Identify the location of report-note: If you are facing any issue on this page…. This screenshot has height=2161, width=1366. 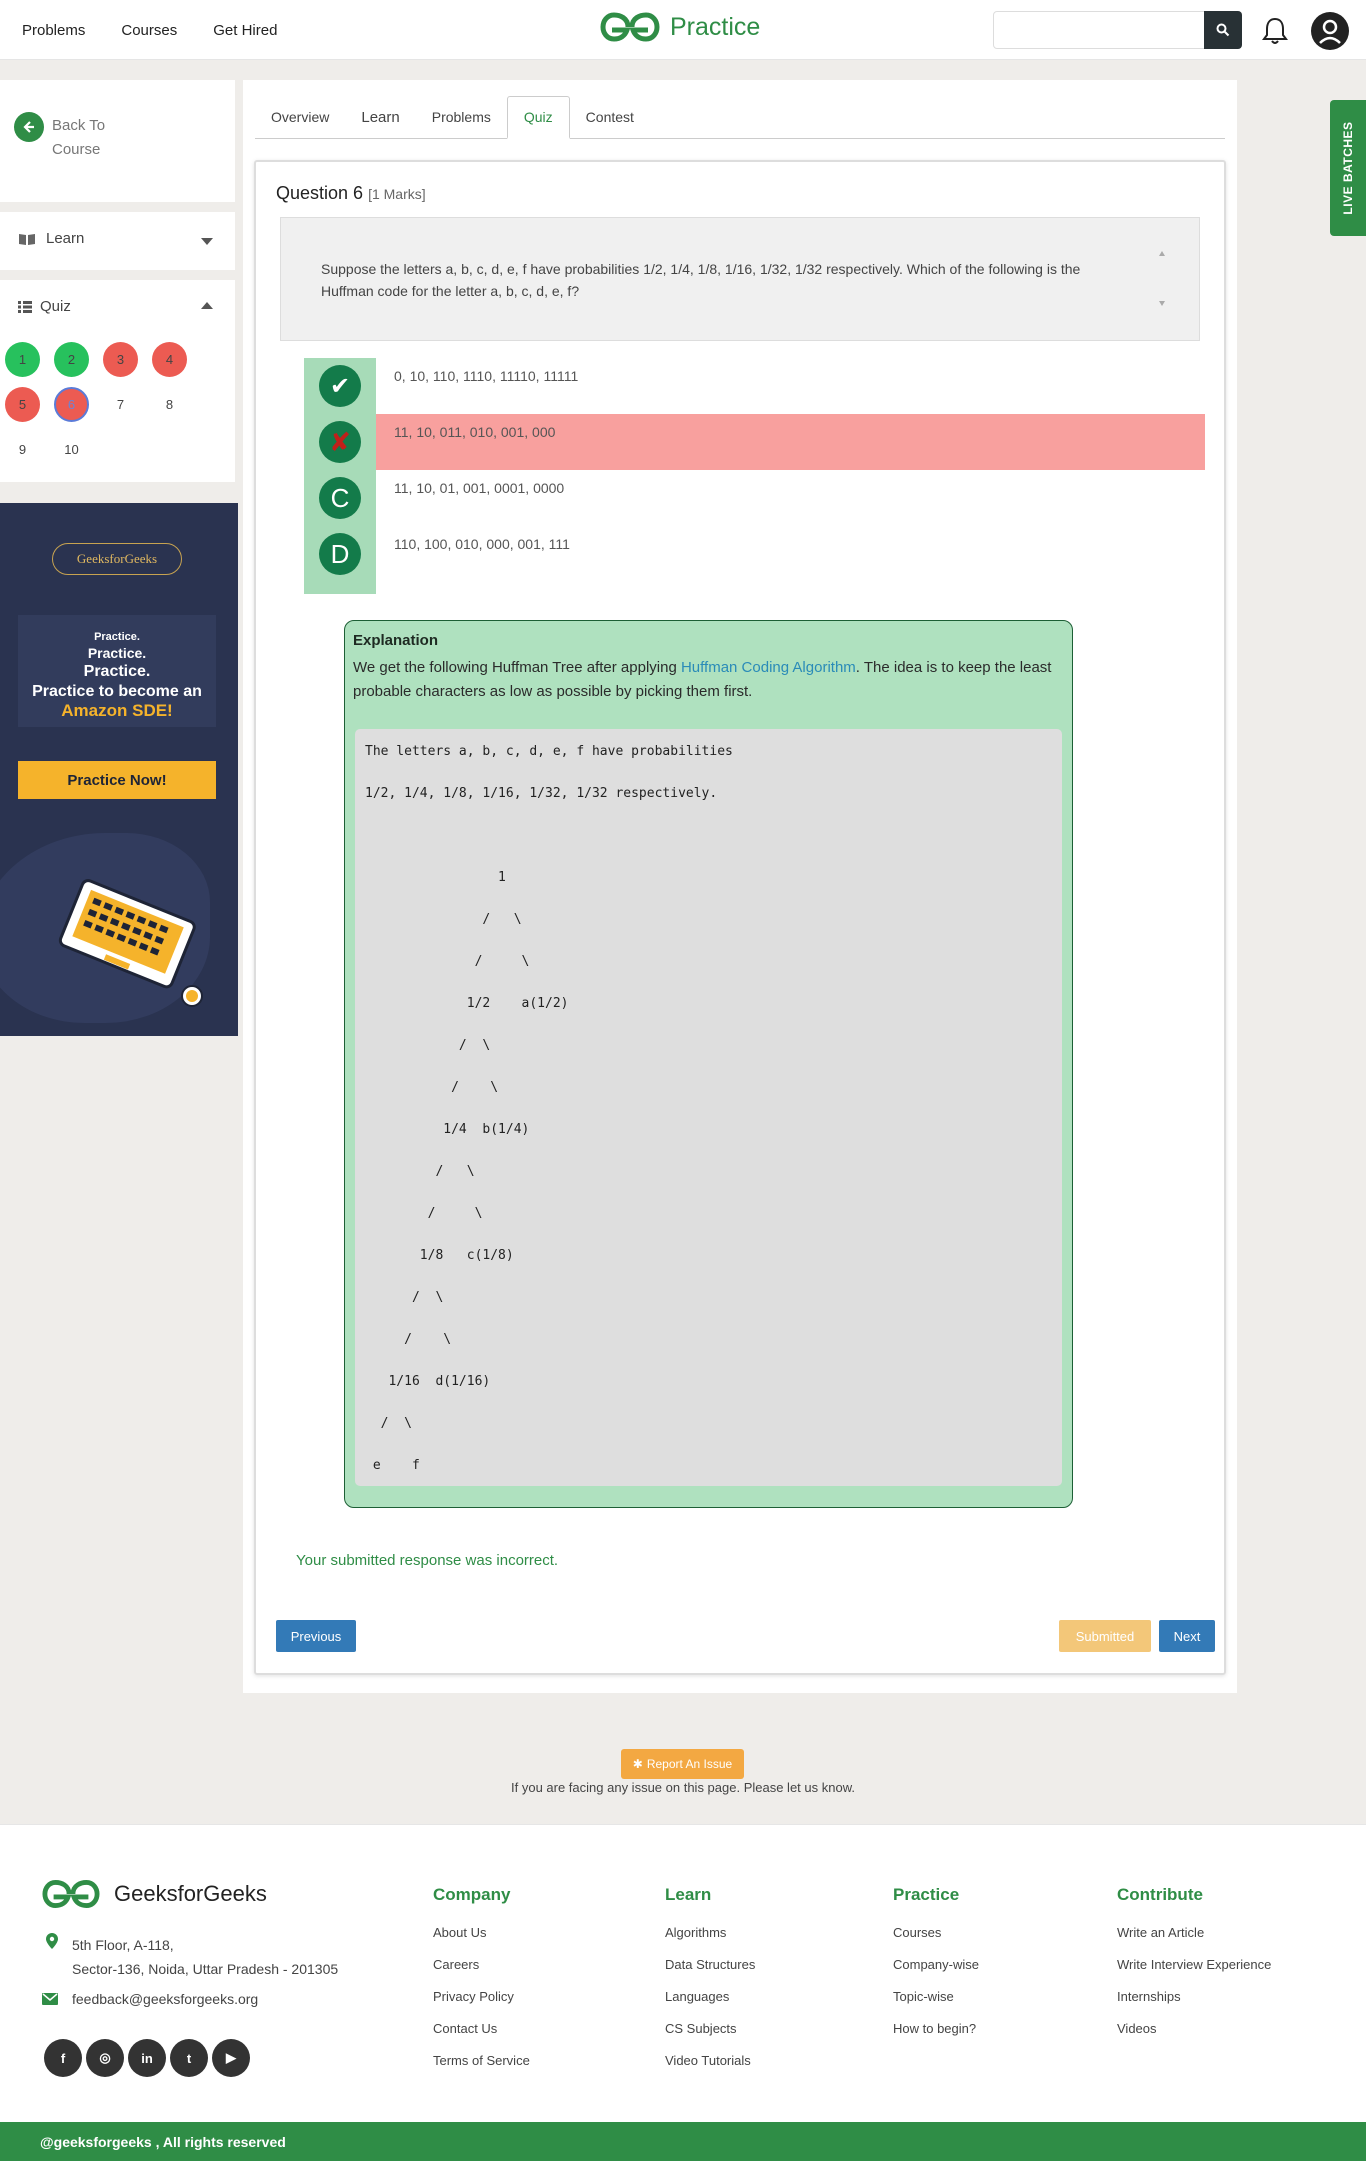
(683, 1787).